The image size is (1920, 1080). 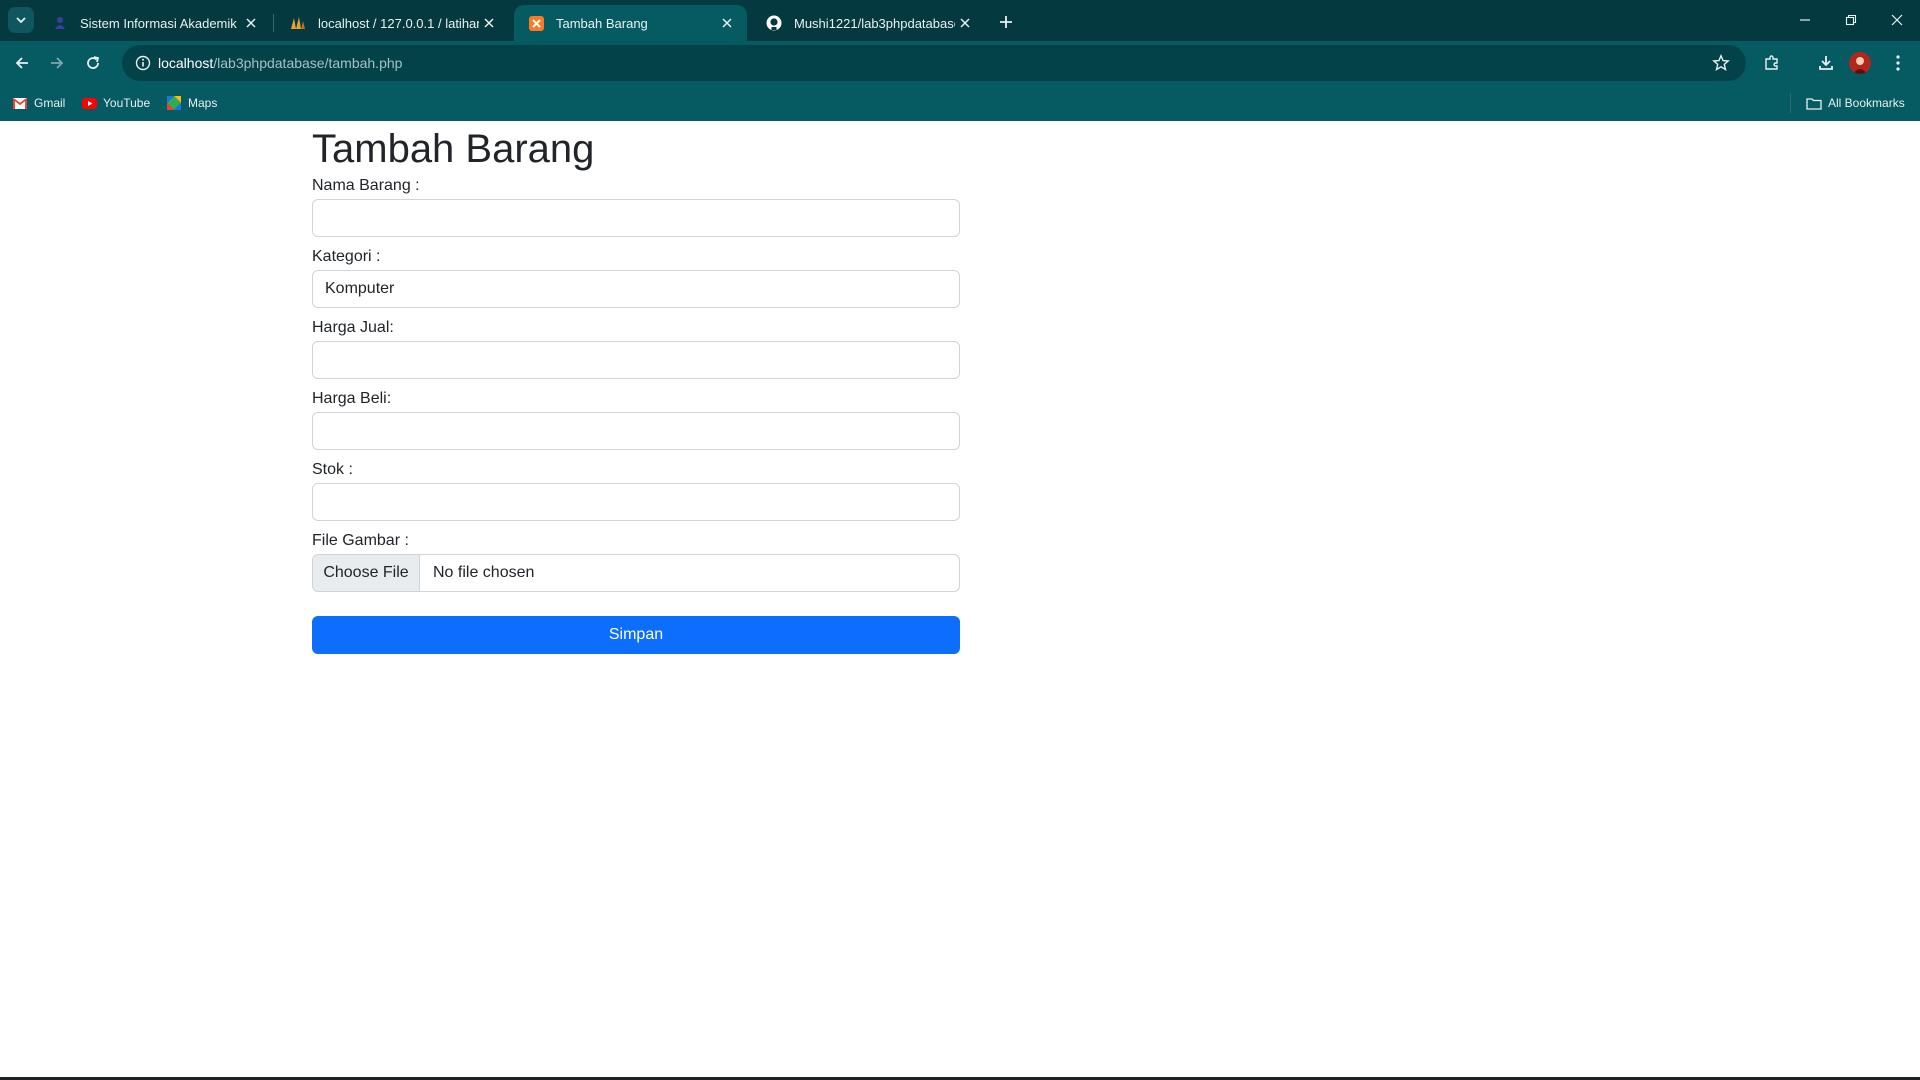 I want to click on arrow-left-icon, so click(x=21, y=63).